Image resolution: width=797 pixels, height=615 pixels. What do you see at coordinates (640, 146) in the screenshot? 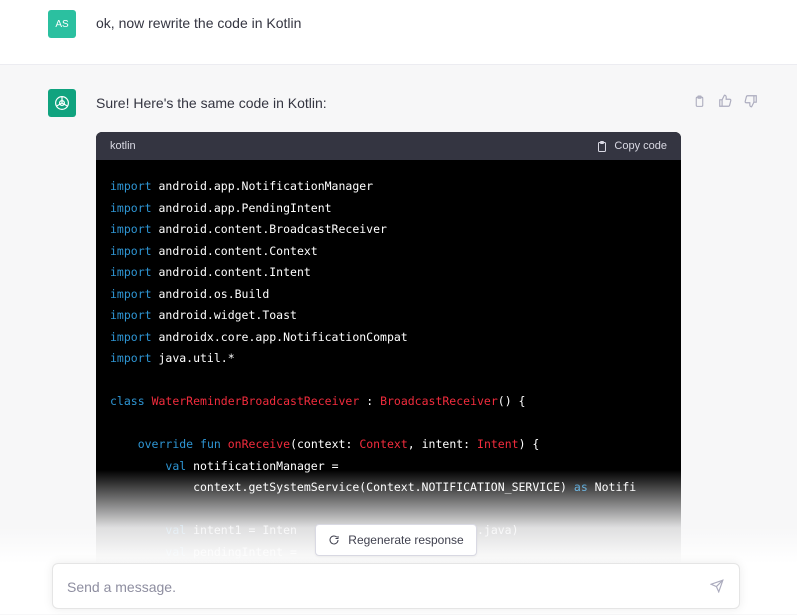
I see `copy-code-label: Copy code` at bounding box center [640, 146].